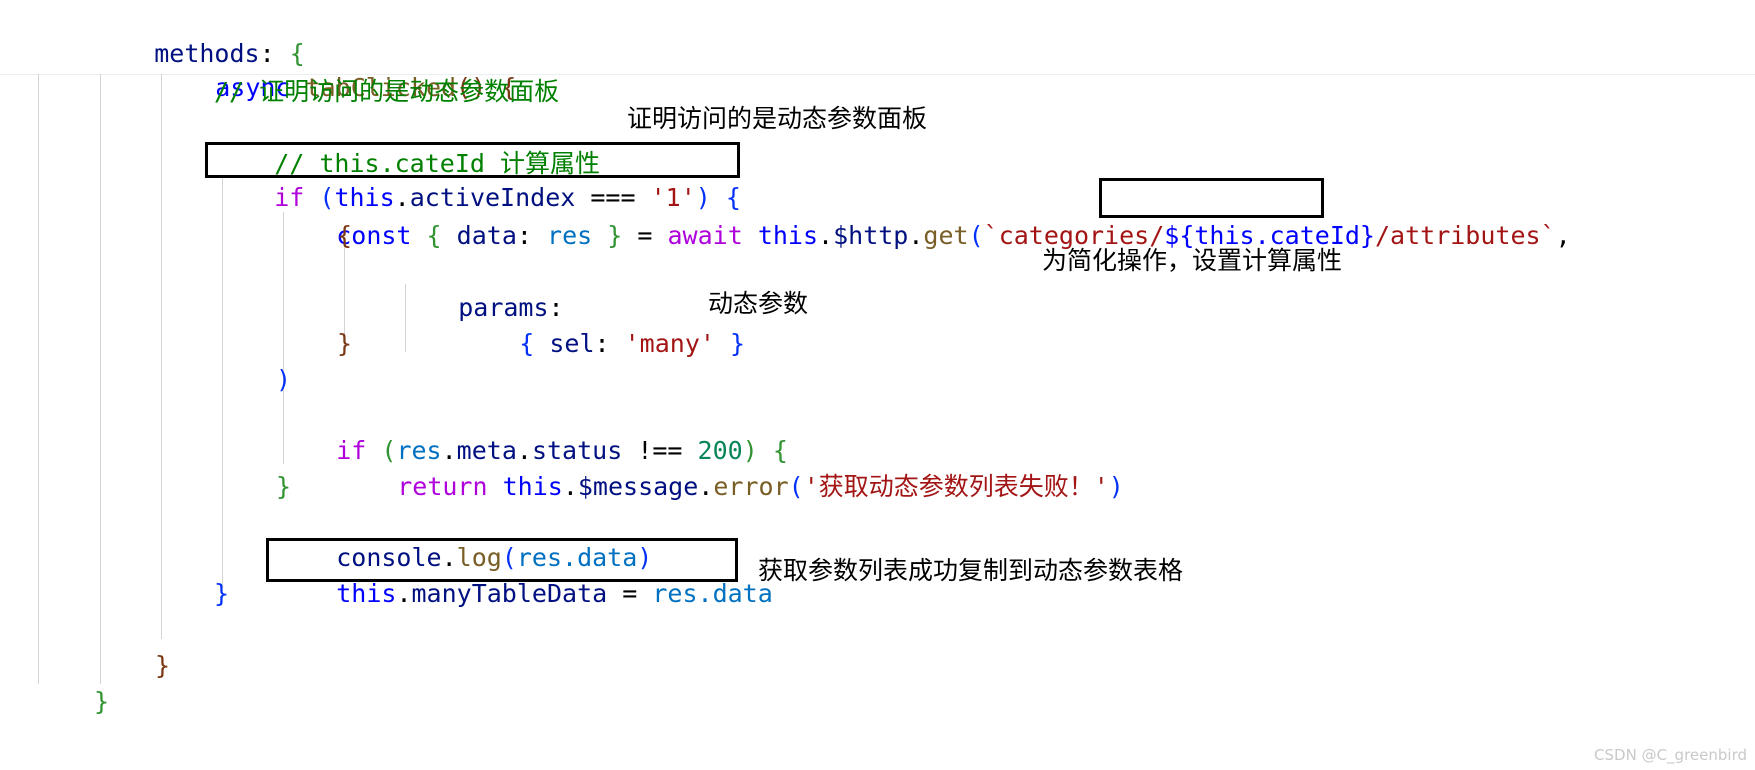  I want to click on token-http: $http, so click(871, 235).